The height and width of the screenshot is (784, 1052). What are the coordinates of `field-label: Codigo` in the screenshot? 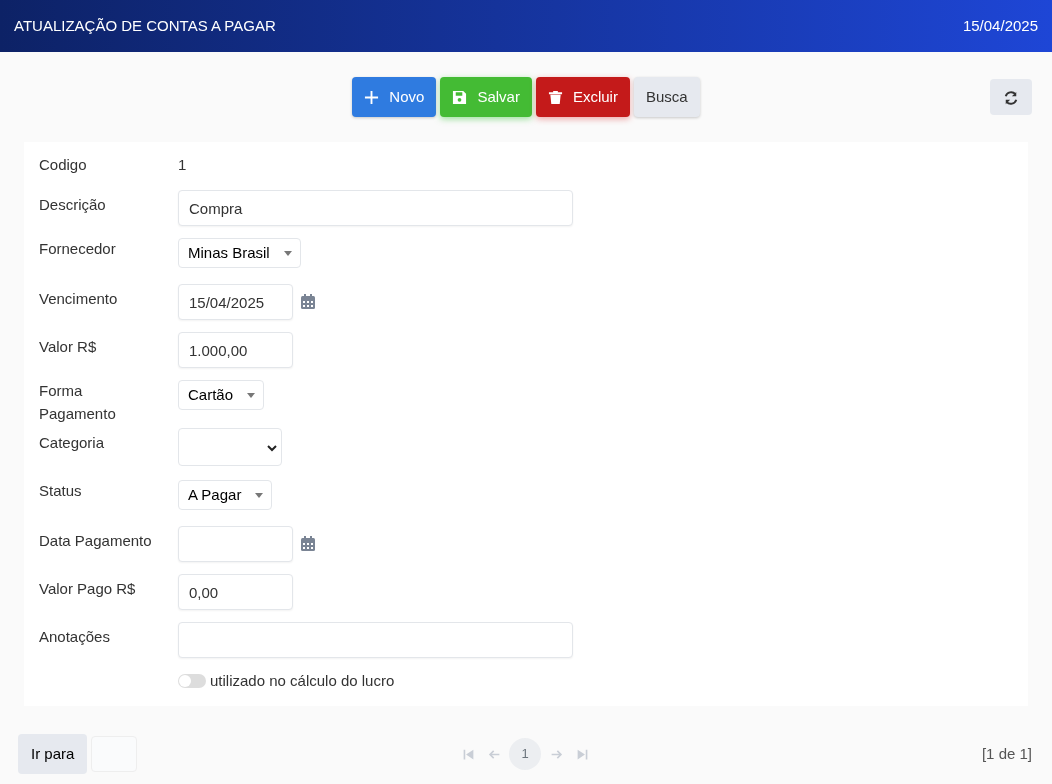 It's located at (63, 165).